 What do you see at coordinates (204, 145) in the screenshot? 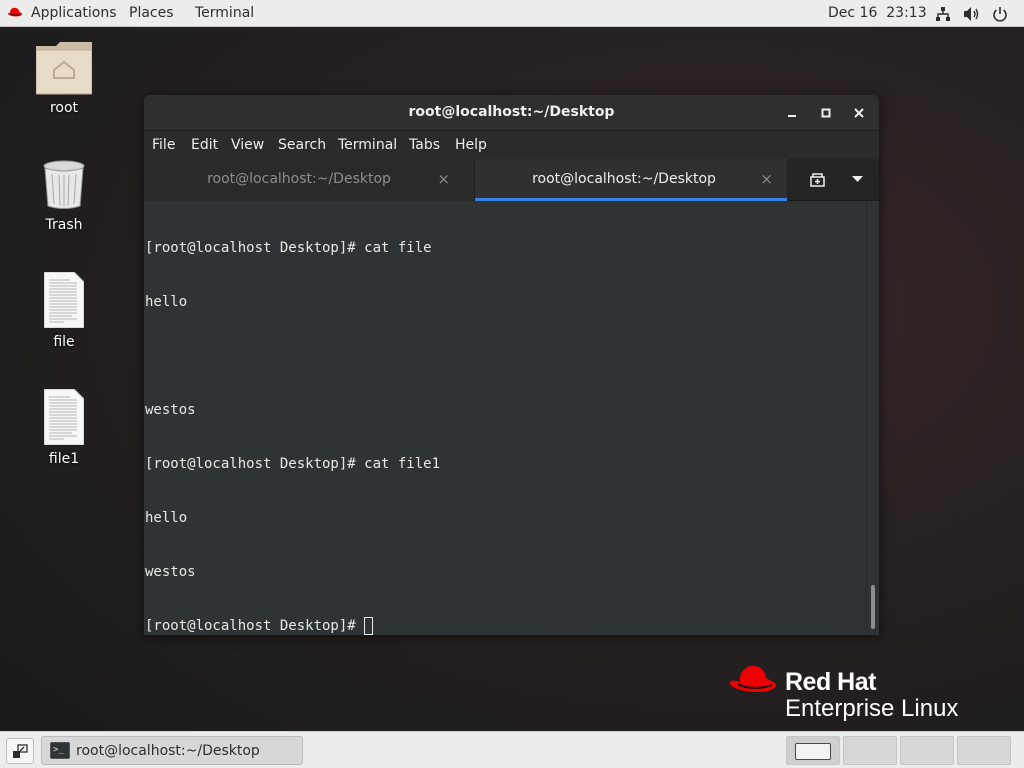
I see `menu-edit: Edit` at bounding box center [204, 145].